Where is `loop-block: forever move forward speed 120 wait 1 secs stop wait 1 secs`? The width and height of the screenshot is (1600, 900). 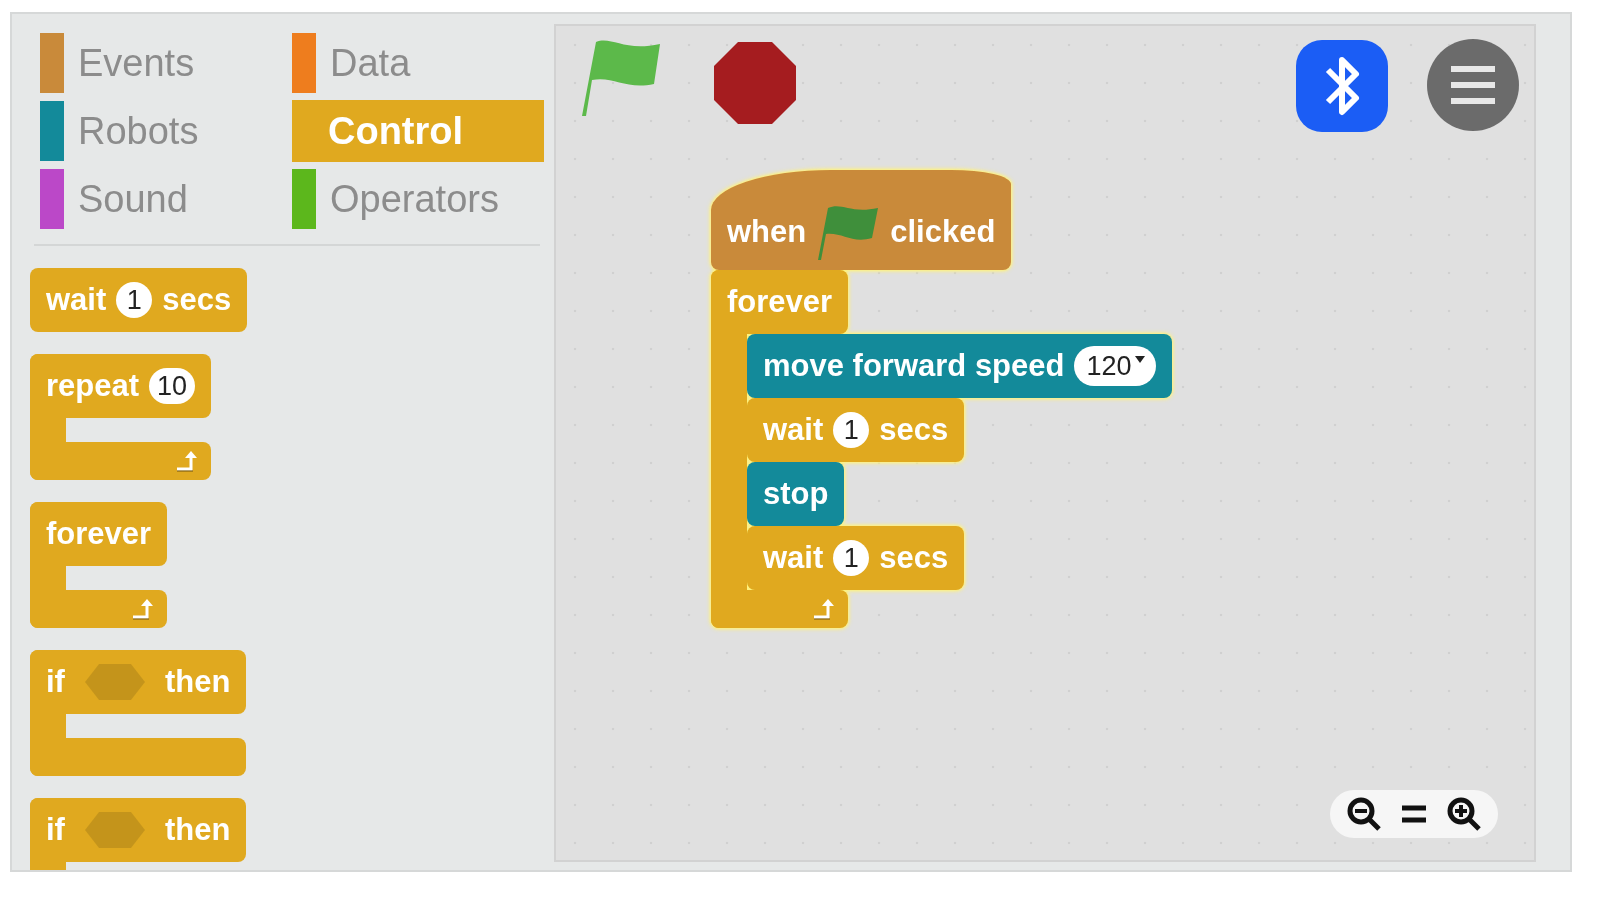
loop-block: forever move forward speed 120 wait 1 secs stop wait 1 secs is located at coordinates (941, 449).